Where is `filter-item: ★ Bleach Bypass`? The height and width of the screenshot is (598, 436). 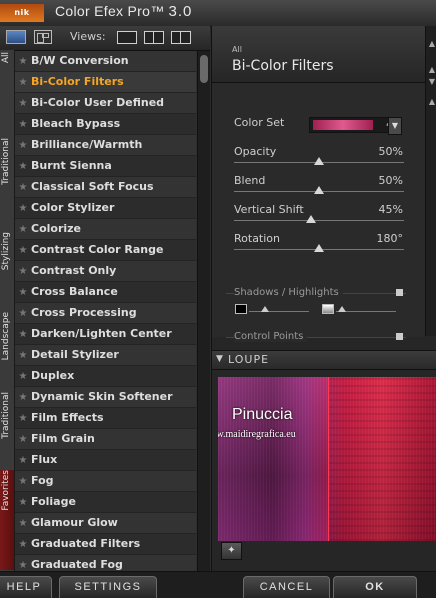 filter-item: ★ Bleach Bypass is located at coordinates (105, 124).